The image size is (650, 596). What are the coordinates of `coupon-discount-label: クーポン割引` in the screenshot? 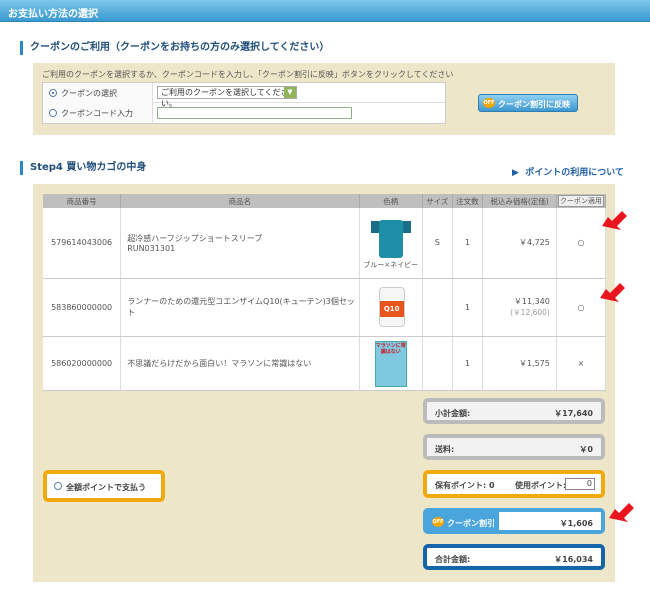 It's located at (471, 523).